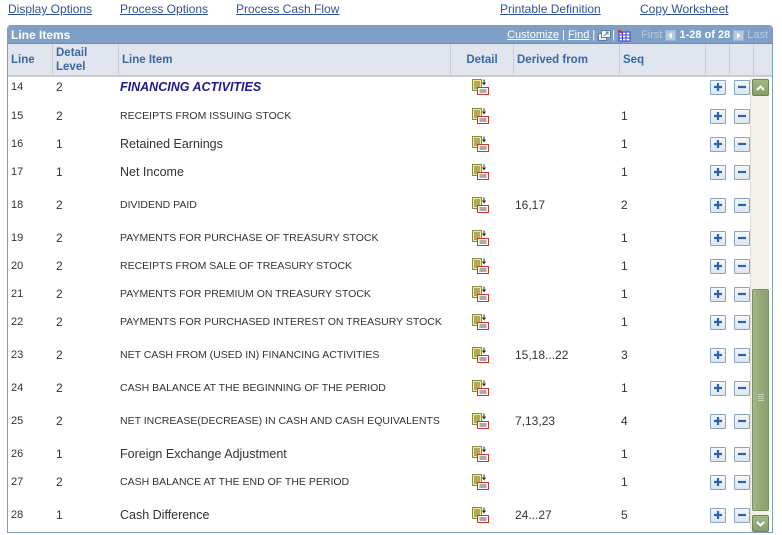 This screenshot has width=782, height=535. I want to click on line-number: 17, so click(17, 172).